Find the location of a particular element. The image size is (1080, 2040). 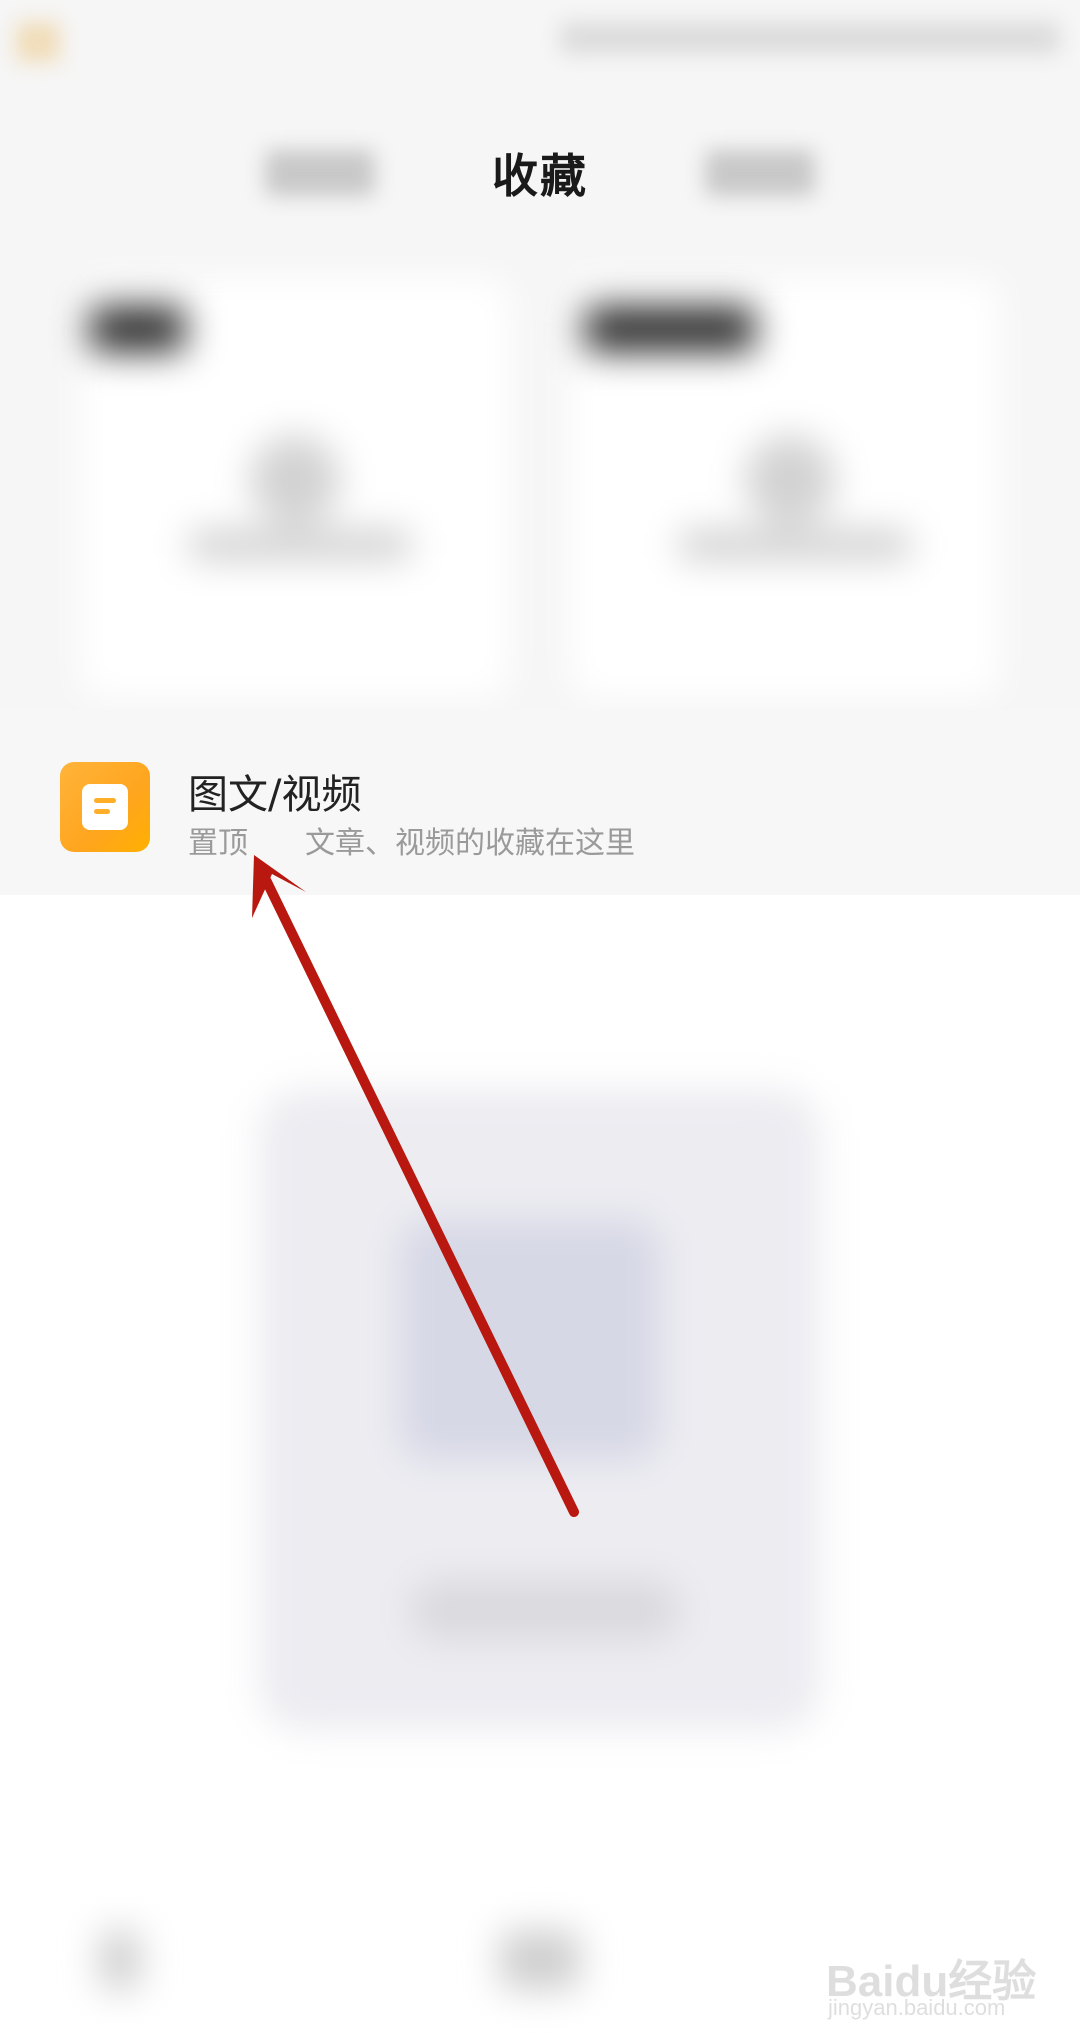

status-icon-left is located at coordinates (38, 42).